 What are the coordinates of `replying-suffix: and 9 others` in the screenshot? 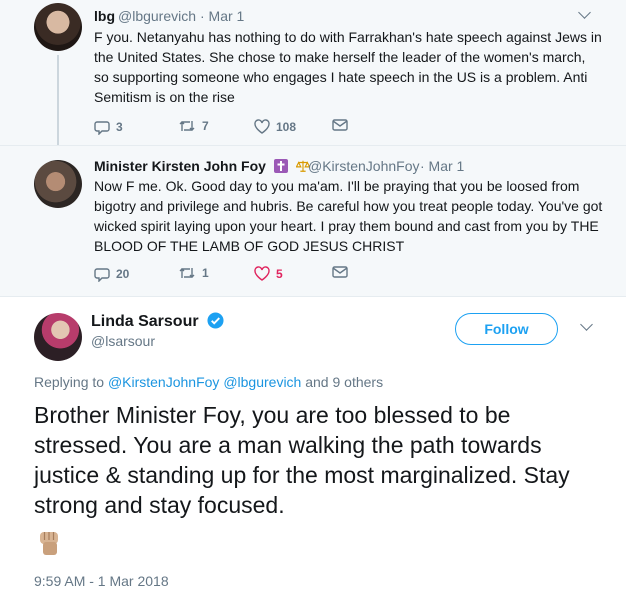 It's located at (344, 382).